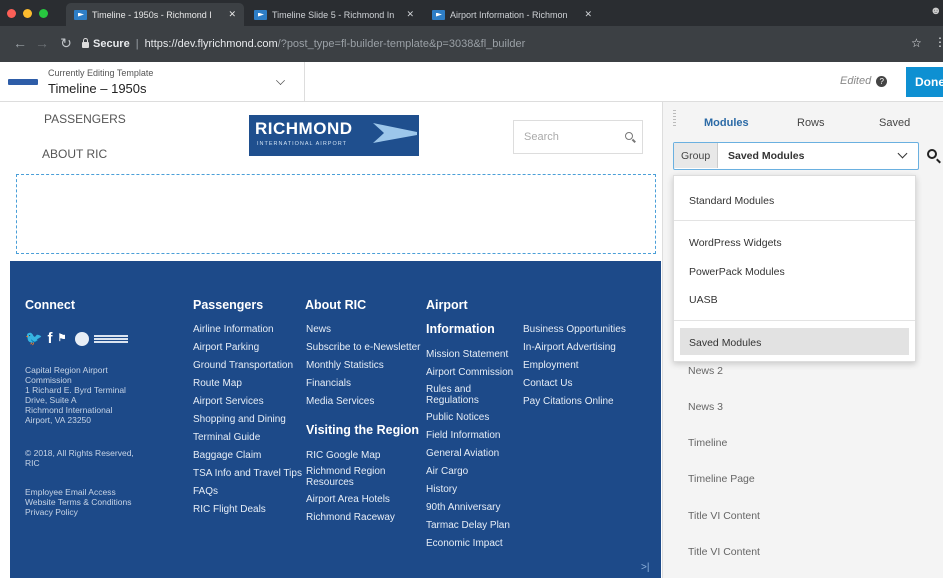 The image size is (943, 578). Describe the element at coordinates (343, 455) in the screenshot. I see `footer-link: RIC Google Map` at that location.